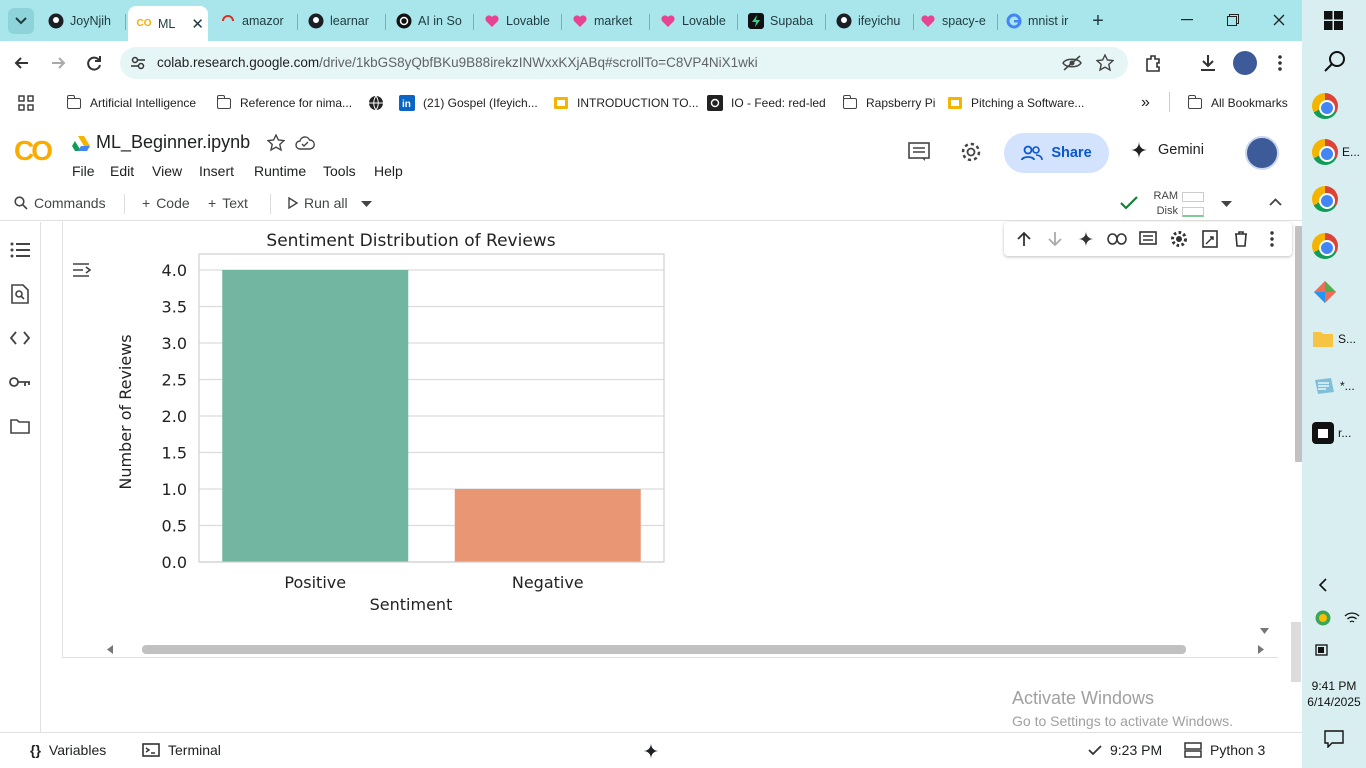  Describe the element at coordinates (1024, 239) in the screenshot. I see `move-up-icon` at that location.